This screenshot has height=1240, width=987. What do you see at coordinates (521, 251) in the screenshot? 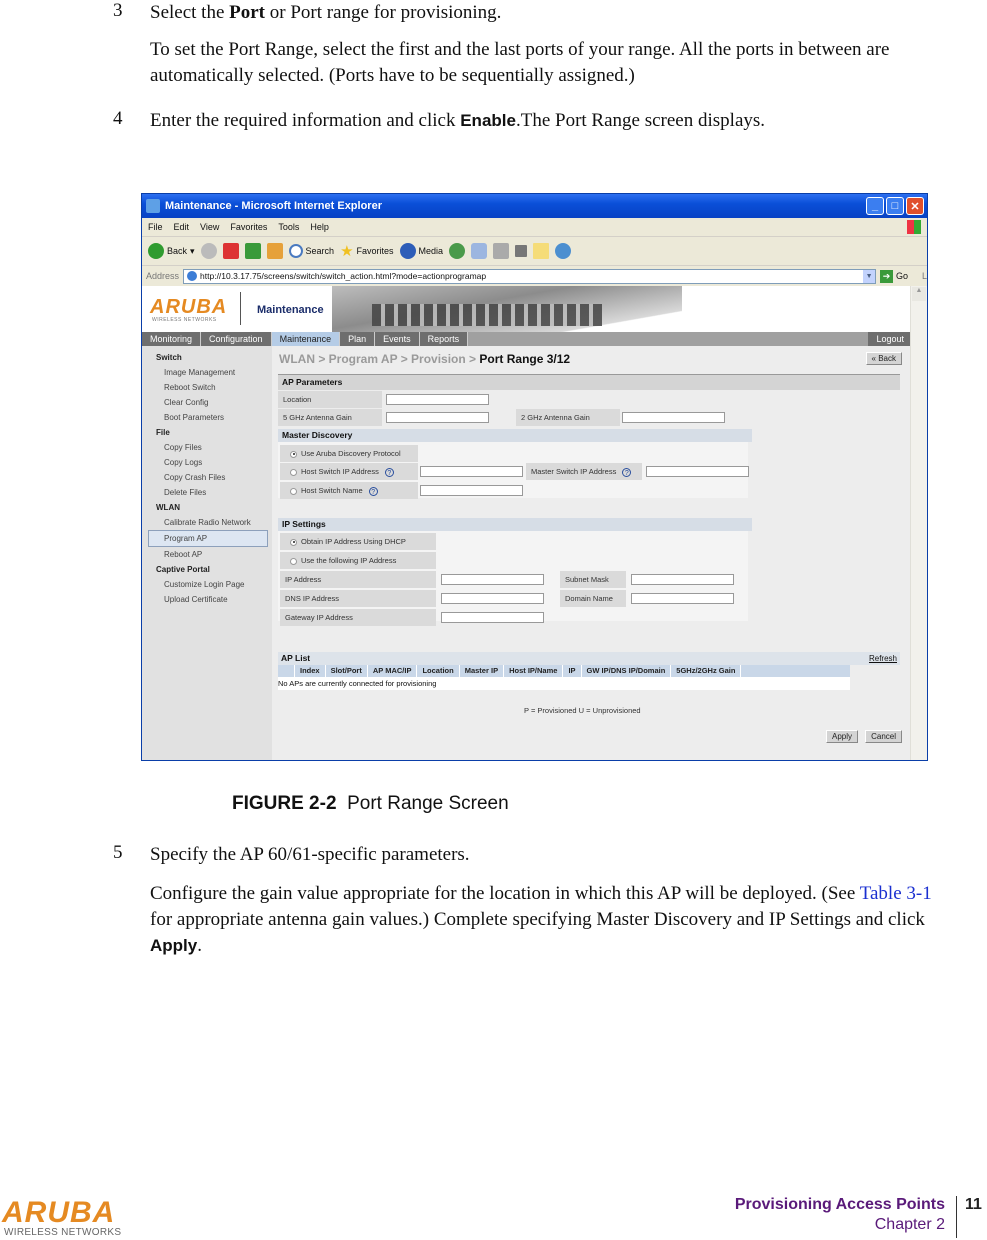
I see `edit-icon` at bounding box center [521, 251].